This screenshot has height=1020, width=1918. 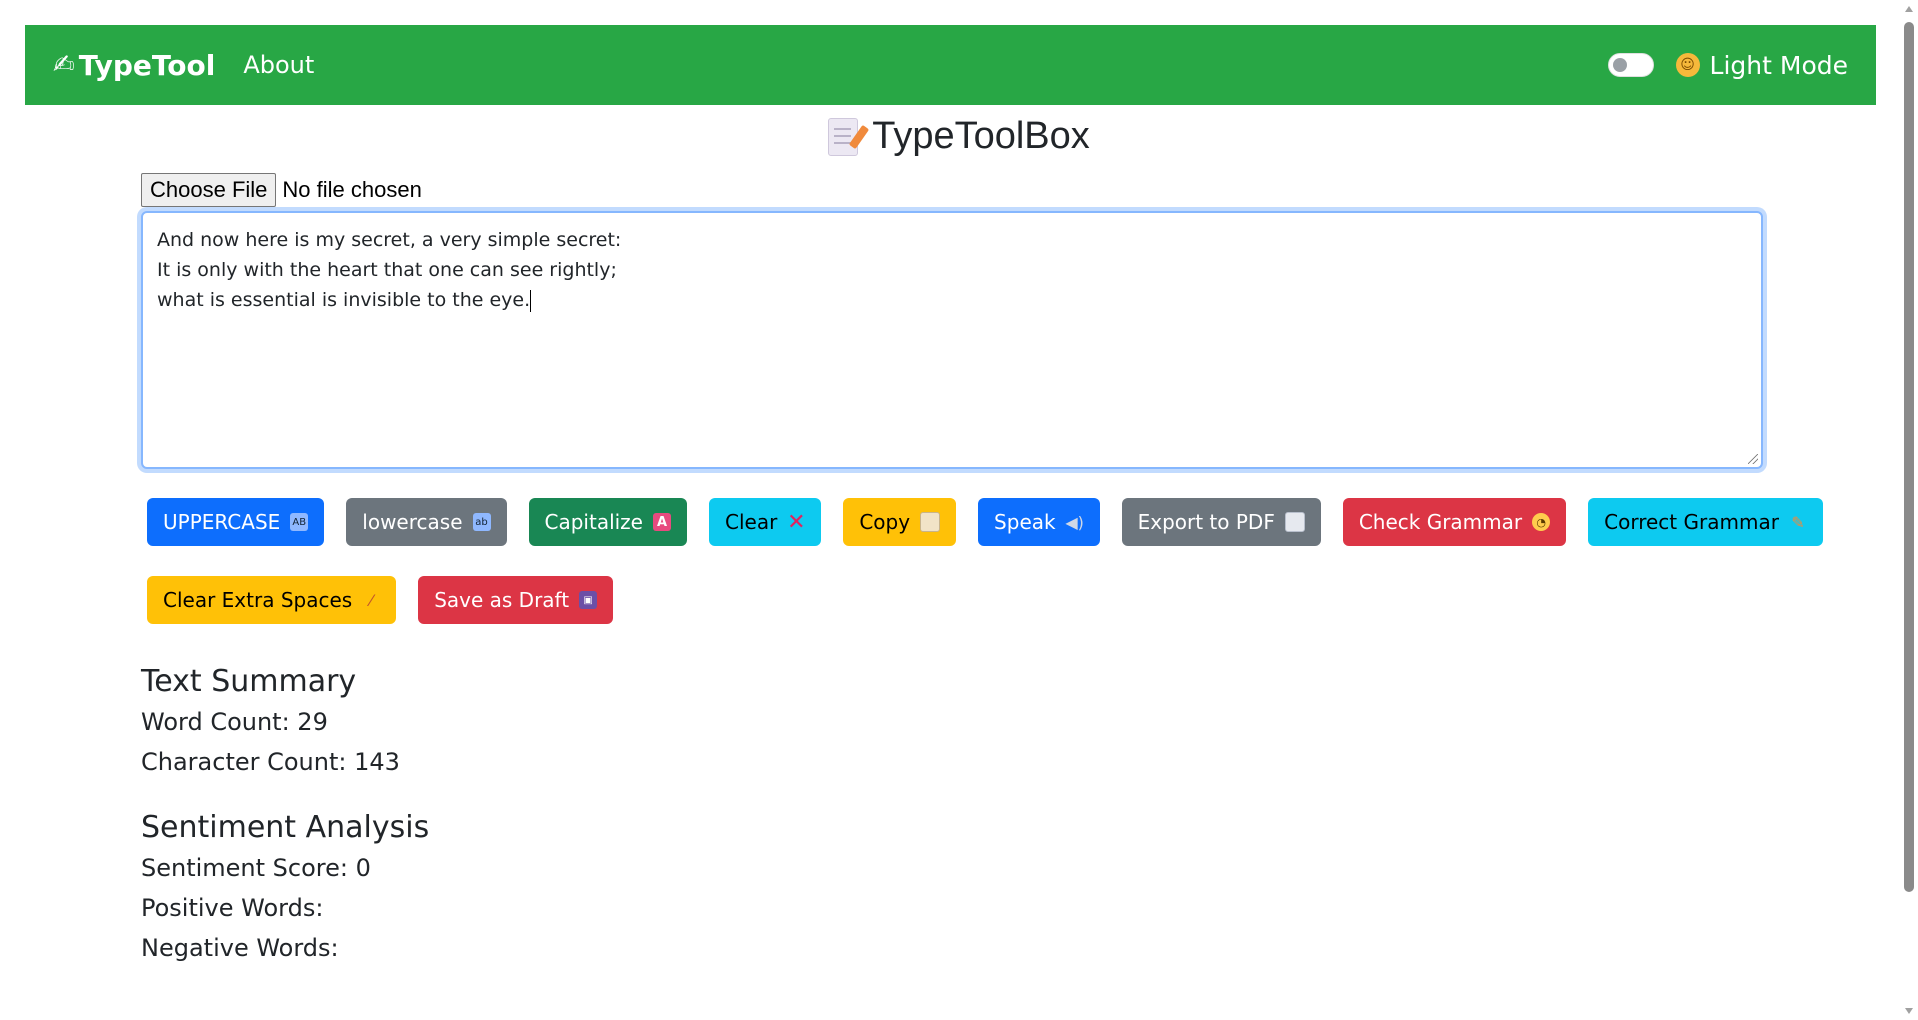 I want to click on file-input: Choose File No file chosen, so click(x=281, y=190).